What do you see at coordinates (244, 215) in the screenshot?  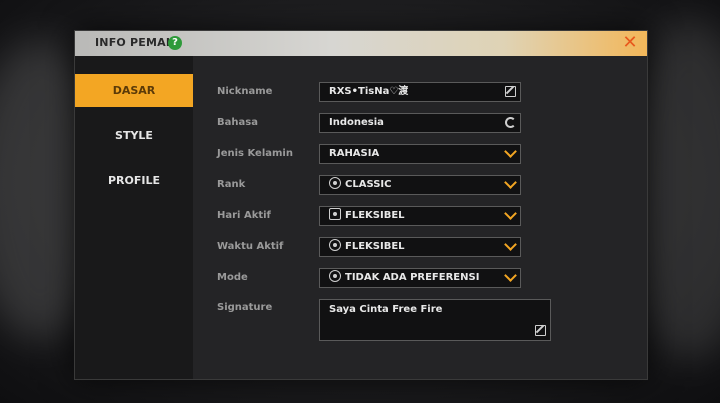 I see `hari-aktif-label: Hari Aktif` at bounding box center [244, 215].